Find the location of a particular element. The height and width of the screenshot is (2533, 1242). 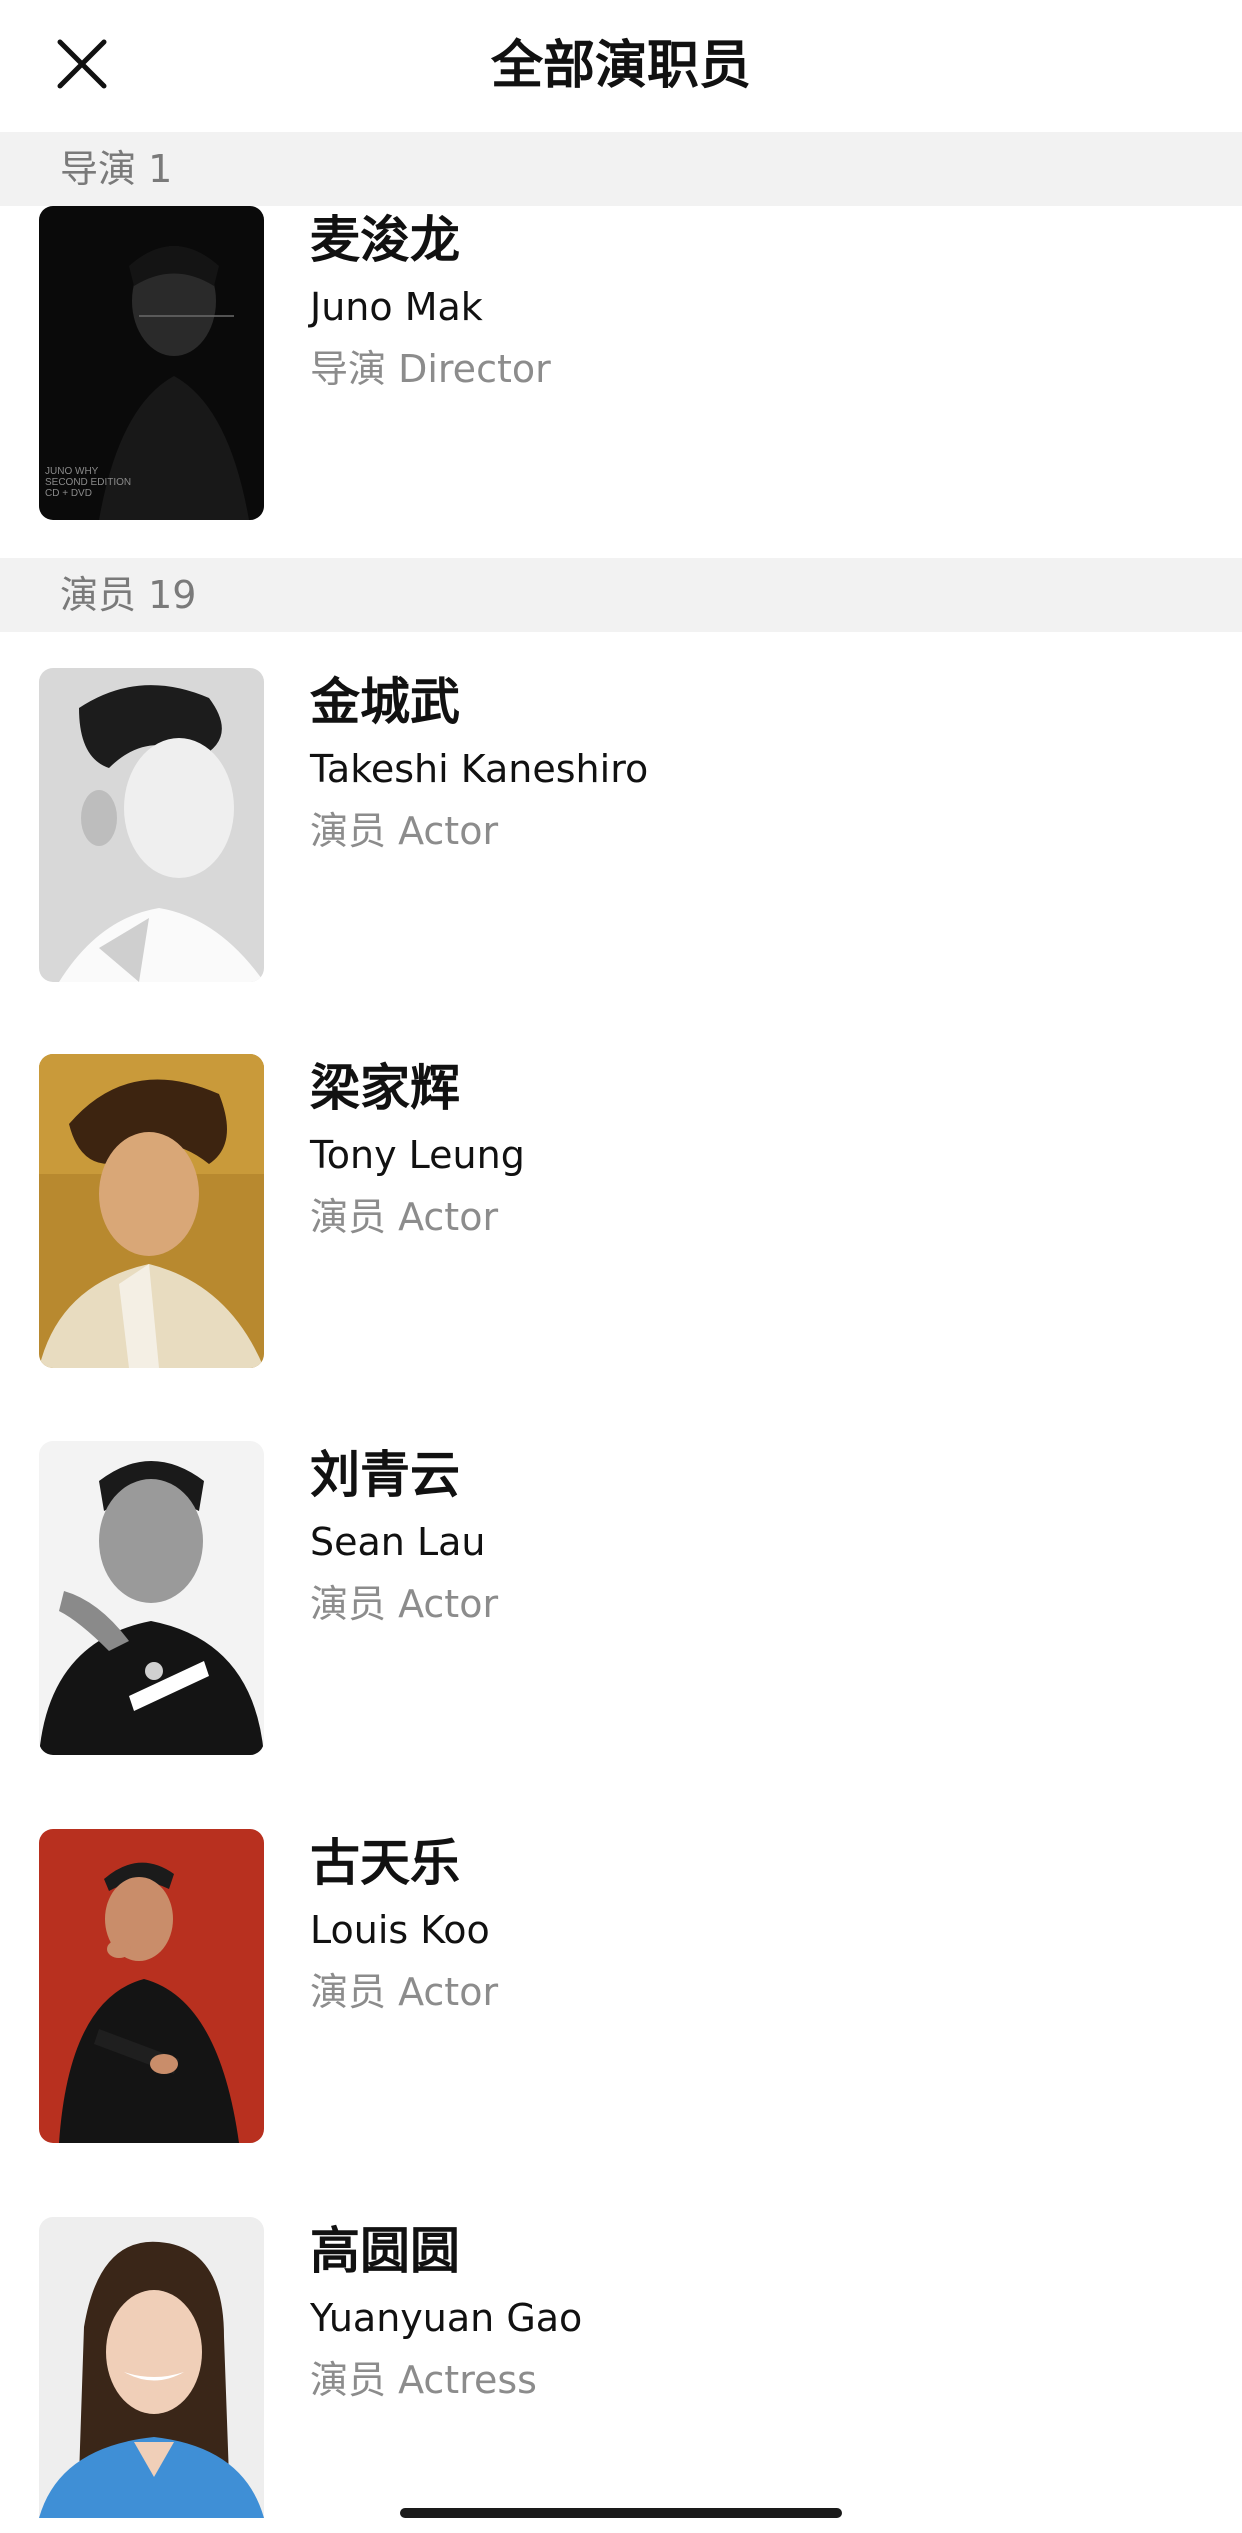

section-header-actors: 演员 19 is located at coordinates (621, 595).